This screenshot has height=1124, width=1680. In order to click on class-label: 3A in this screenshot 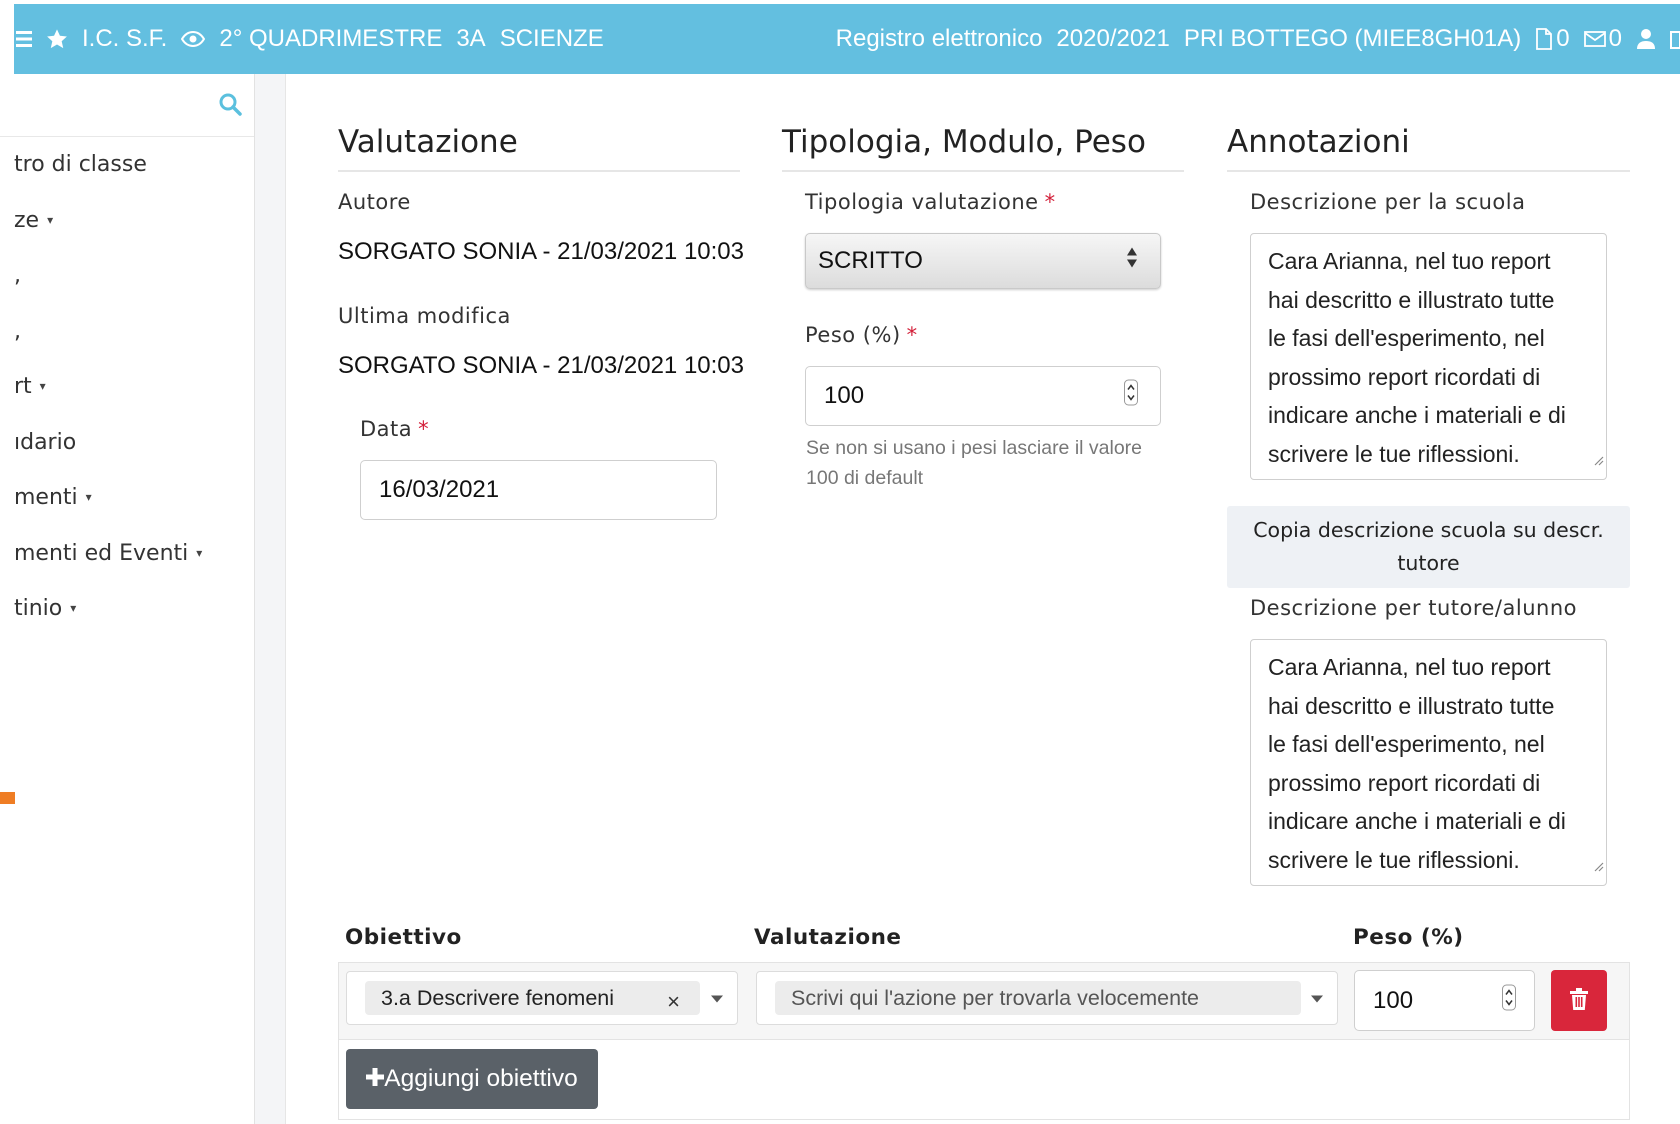, I will do `click(470, 39)`.